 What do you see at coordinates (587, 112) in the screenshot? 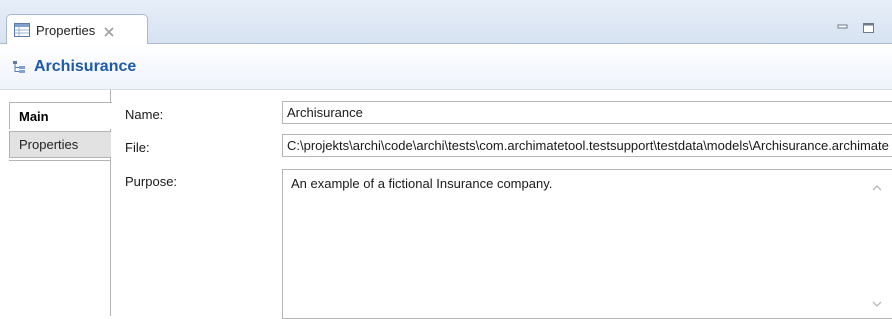
I see `name-field` at bounding box center [587, 112].